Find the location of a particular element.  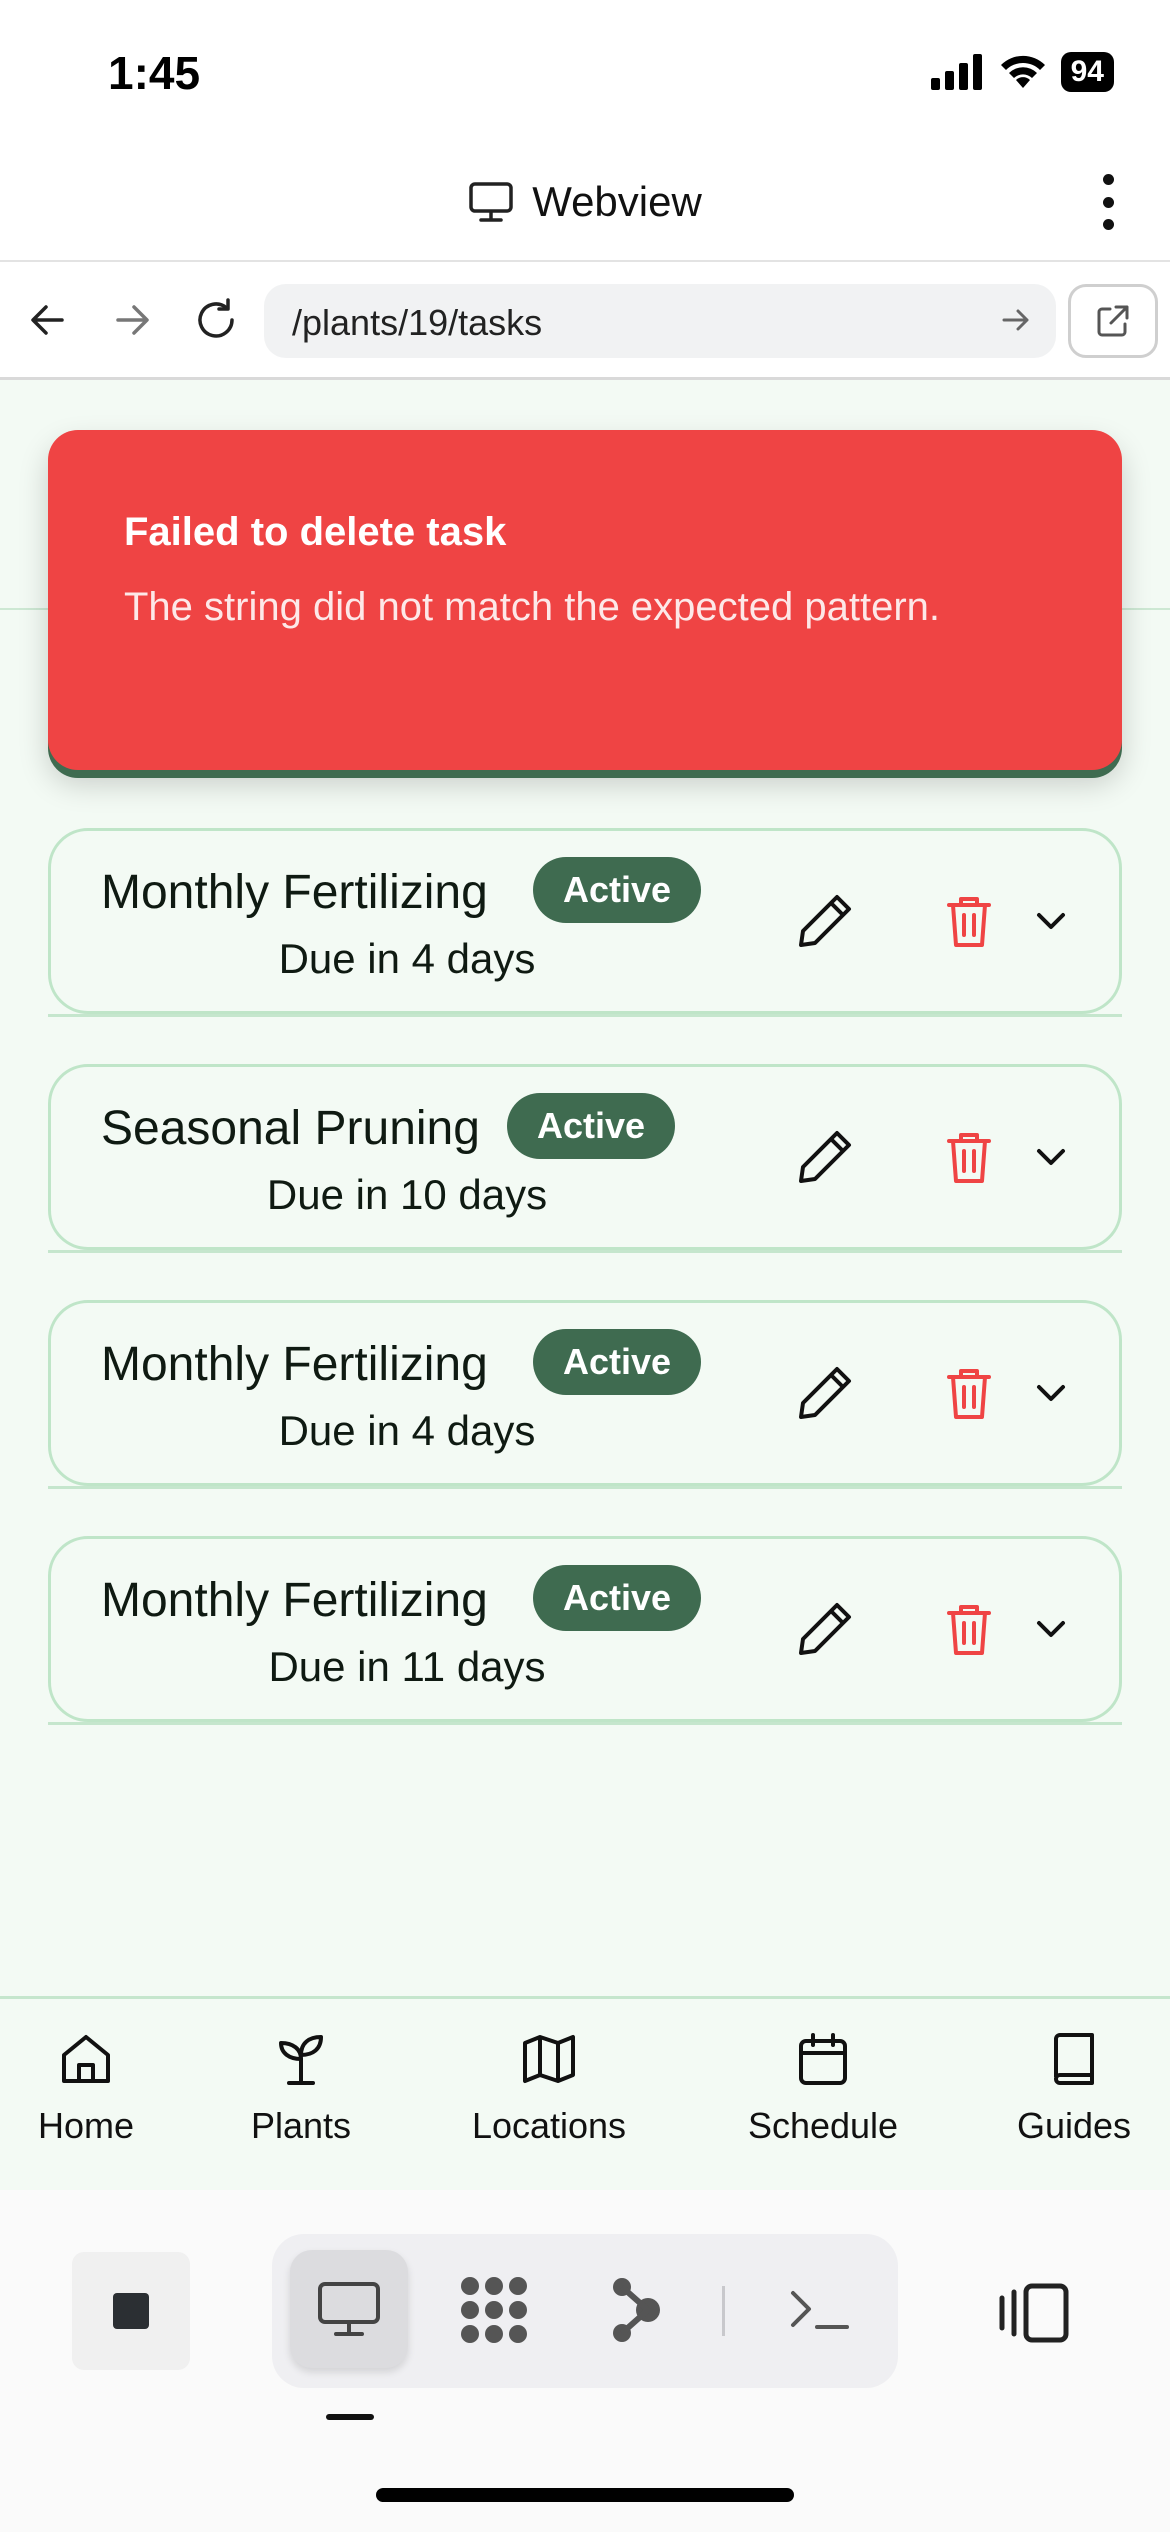

open-external-button is located at coordinates (1113, 321).